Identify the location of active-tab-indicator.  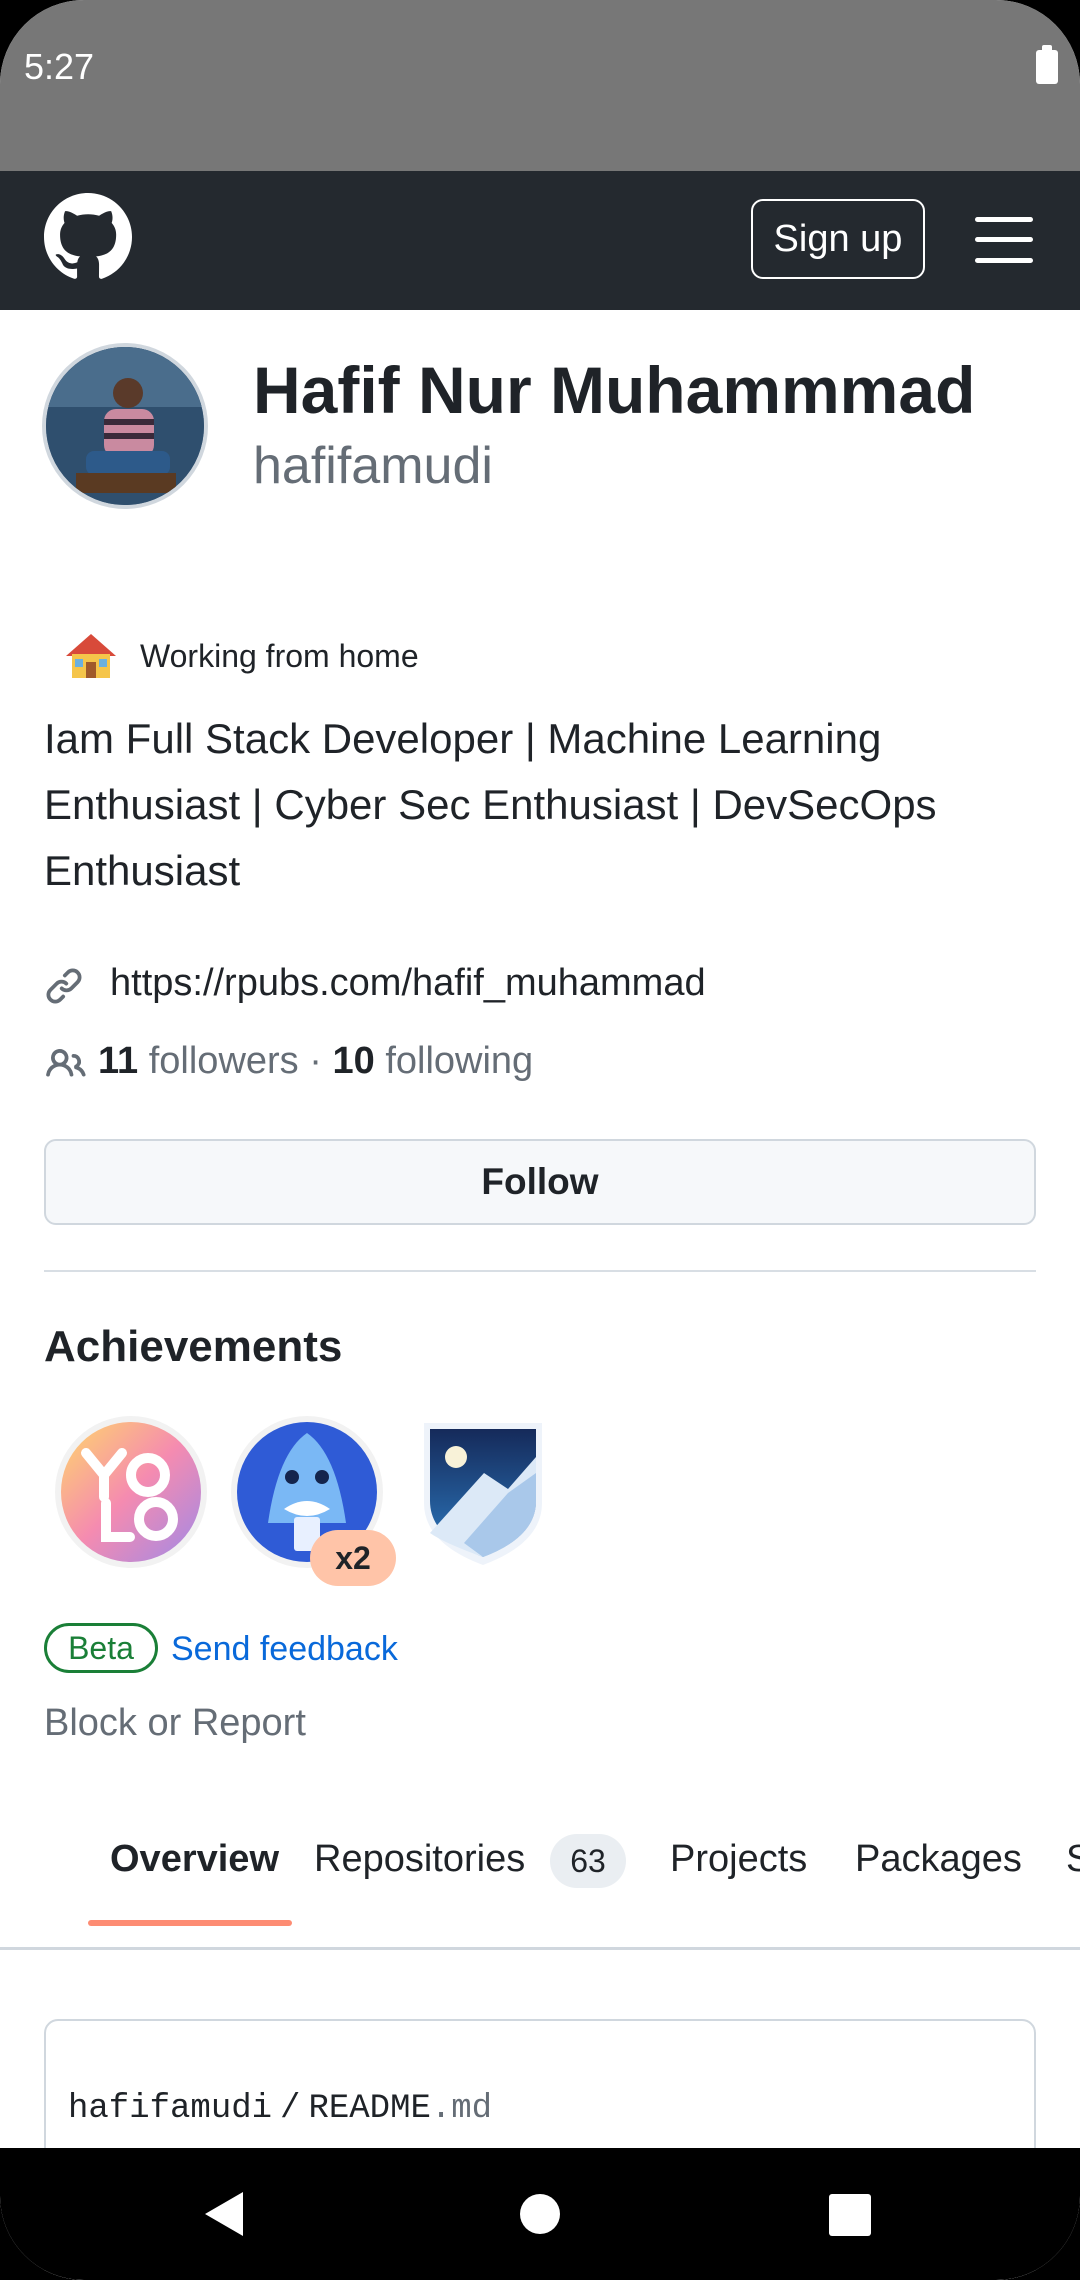
(190, 1923).